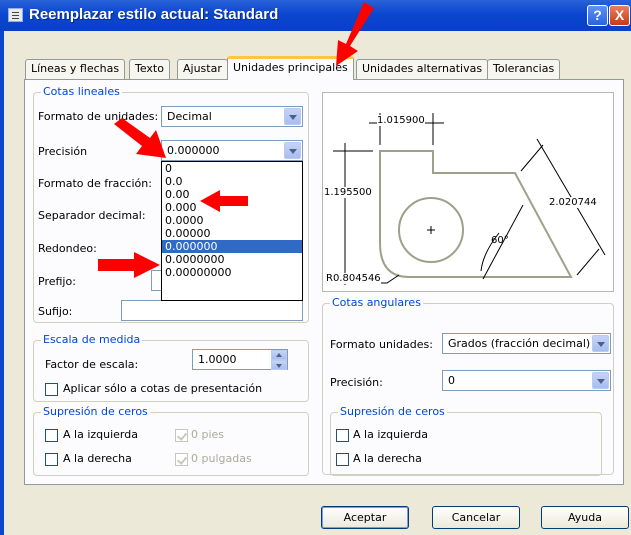  What do you see at coordinates (92, 364) in the screenshot?
I see `scale-factor-label: Factor de escala:` at bounding box center [92, 364].